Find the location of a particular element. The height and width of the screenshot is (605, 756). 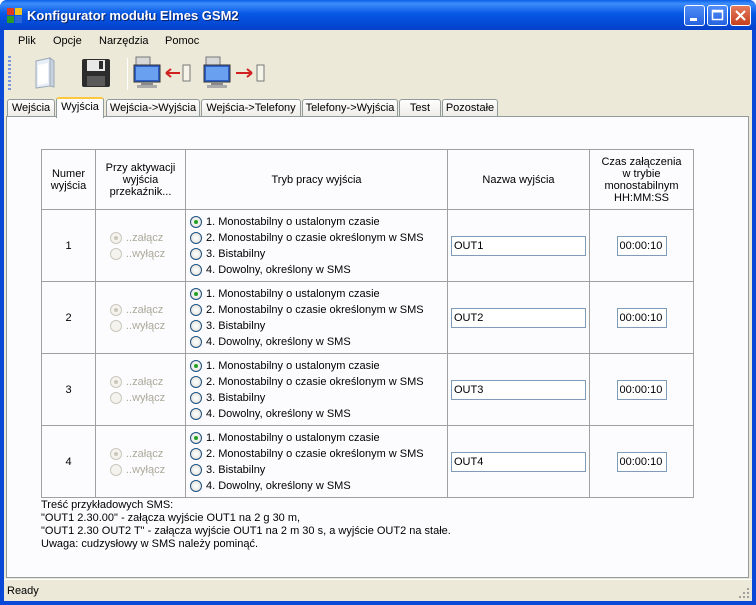

tab-wejscia-wyjscia: Wejścia->Wyjścia is located at coordinates (153, 108).